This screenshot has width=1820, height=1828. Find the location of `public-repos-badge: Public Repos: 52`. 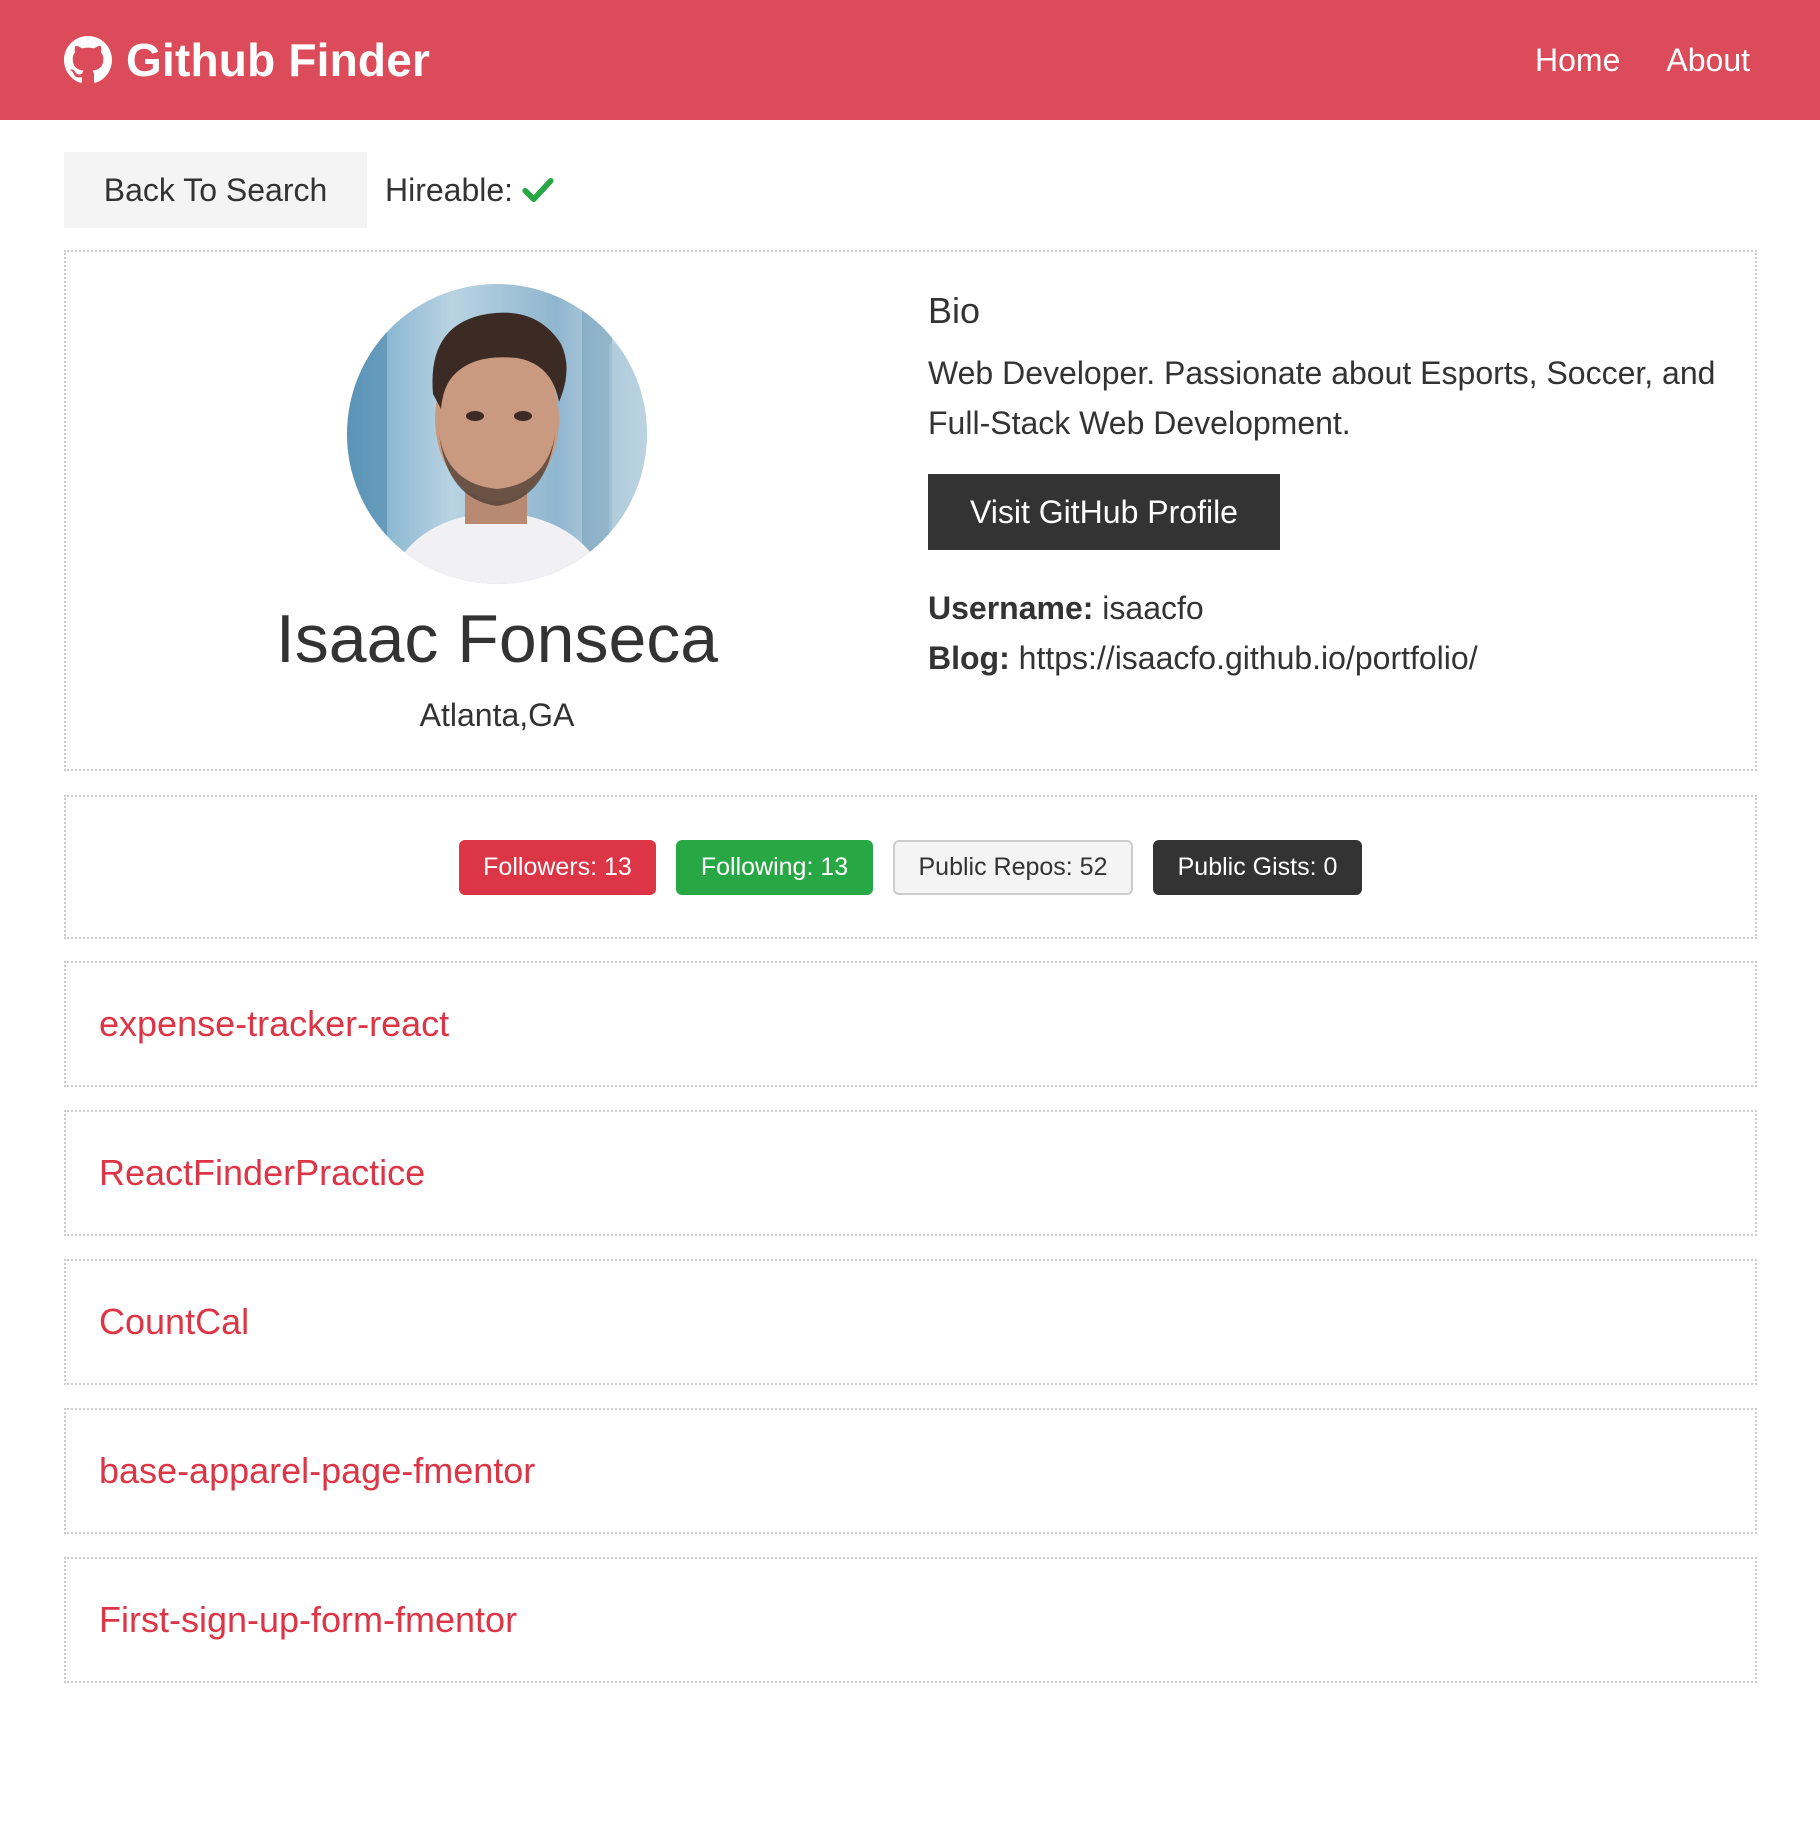

public-repos-badge: Public Repos: 52 is located at coordinates (1013, 867).